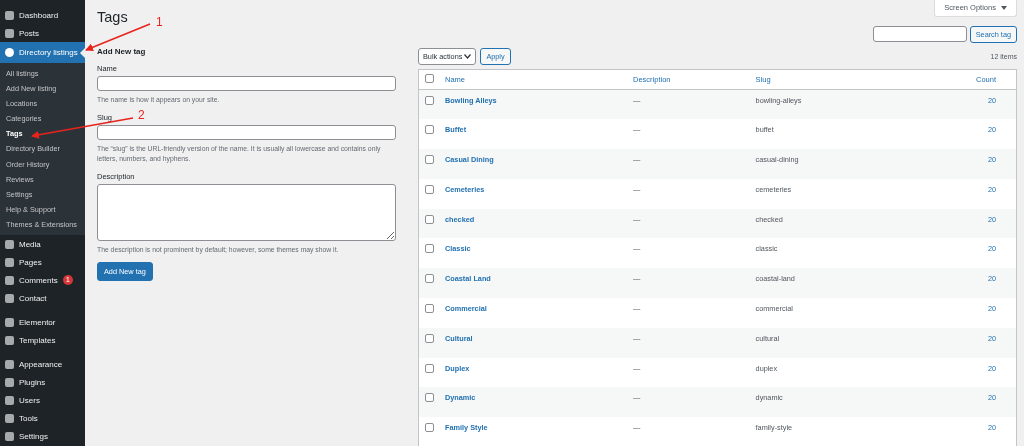 The height and width of the screenshot is (446, 1024). What do you see at coordinates (42, 382) in the screenshot?
I see `menu-item: Plugins` at bounding box center [42, 382].